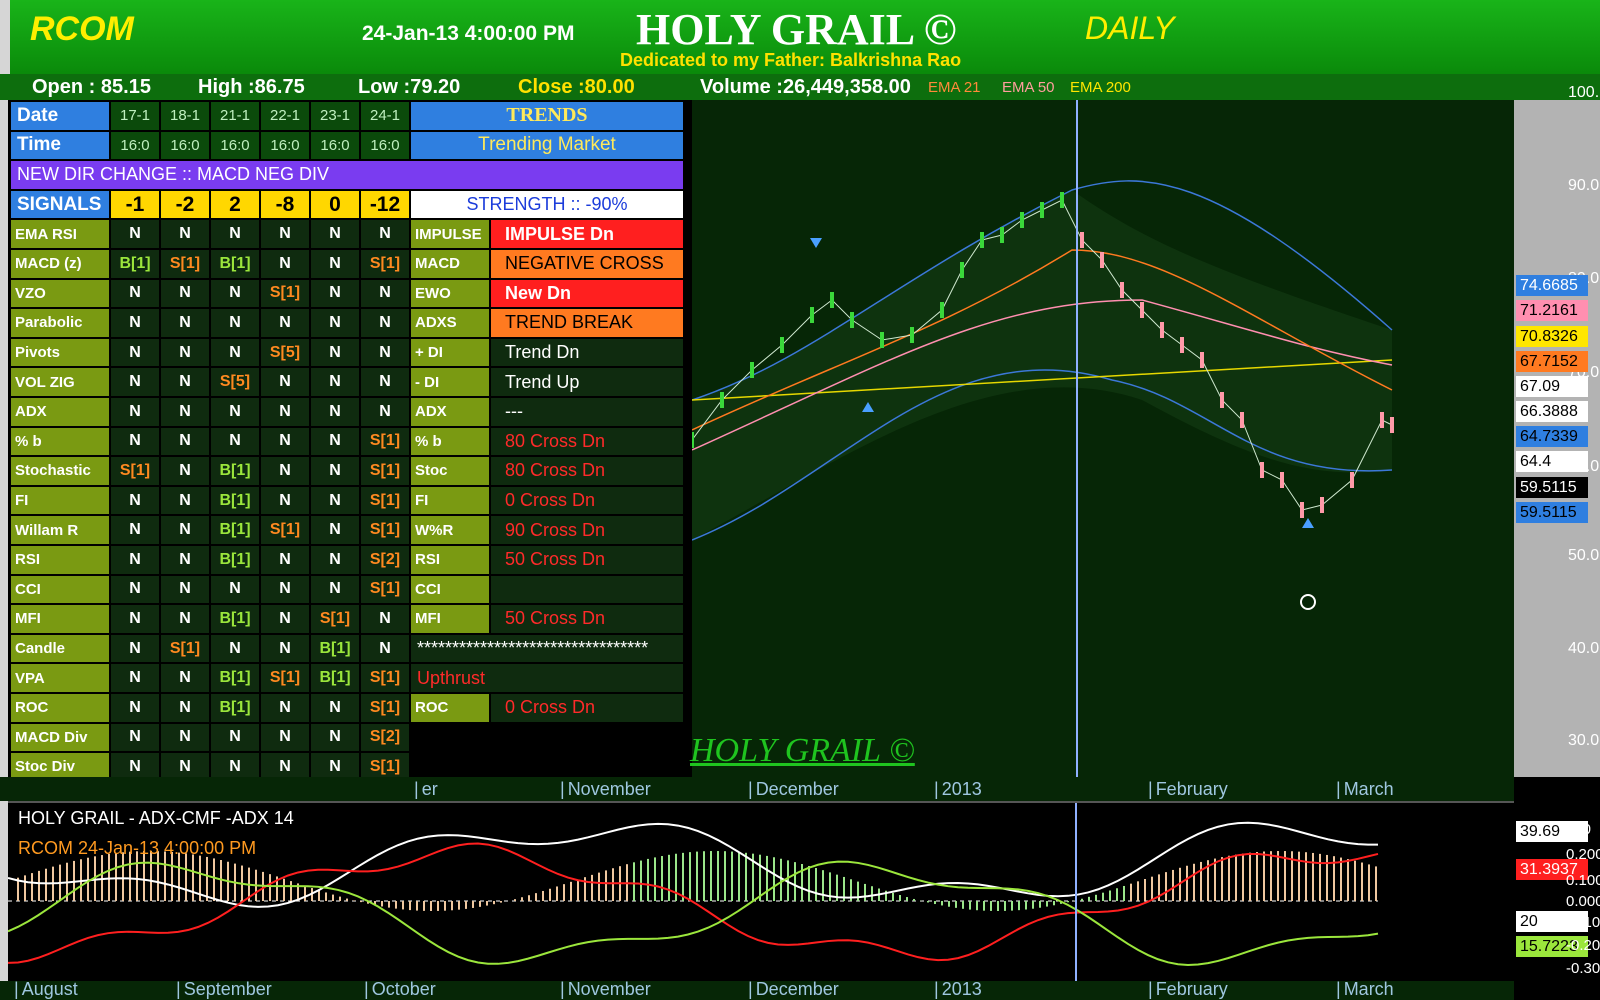 Image resolution: width=1600 pixels, height=1000 pixels. Describe the element at coordinates (60, 530) in the screenshot. I see `indicator-label: Willam R` at that location.